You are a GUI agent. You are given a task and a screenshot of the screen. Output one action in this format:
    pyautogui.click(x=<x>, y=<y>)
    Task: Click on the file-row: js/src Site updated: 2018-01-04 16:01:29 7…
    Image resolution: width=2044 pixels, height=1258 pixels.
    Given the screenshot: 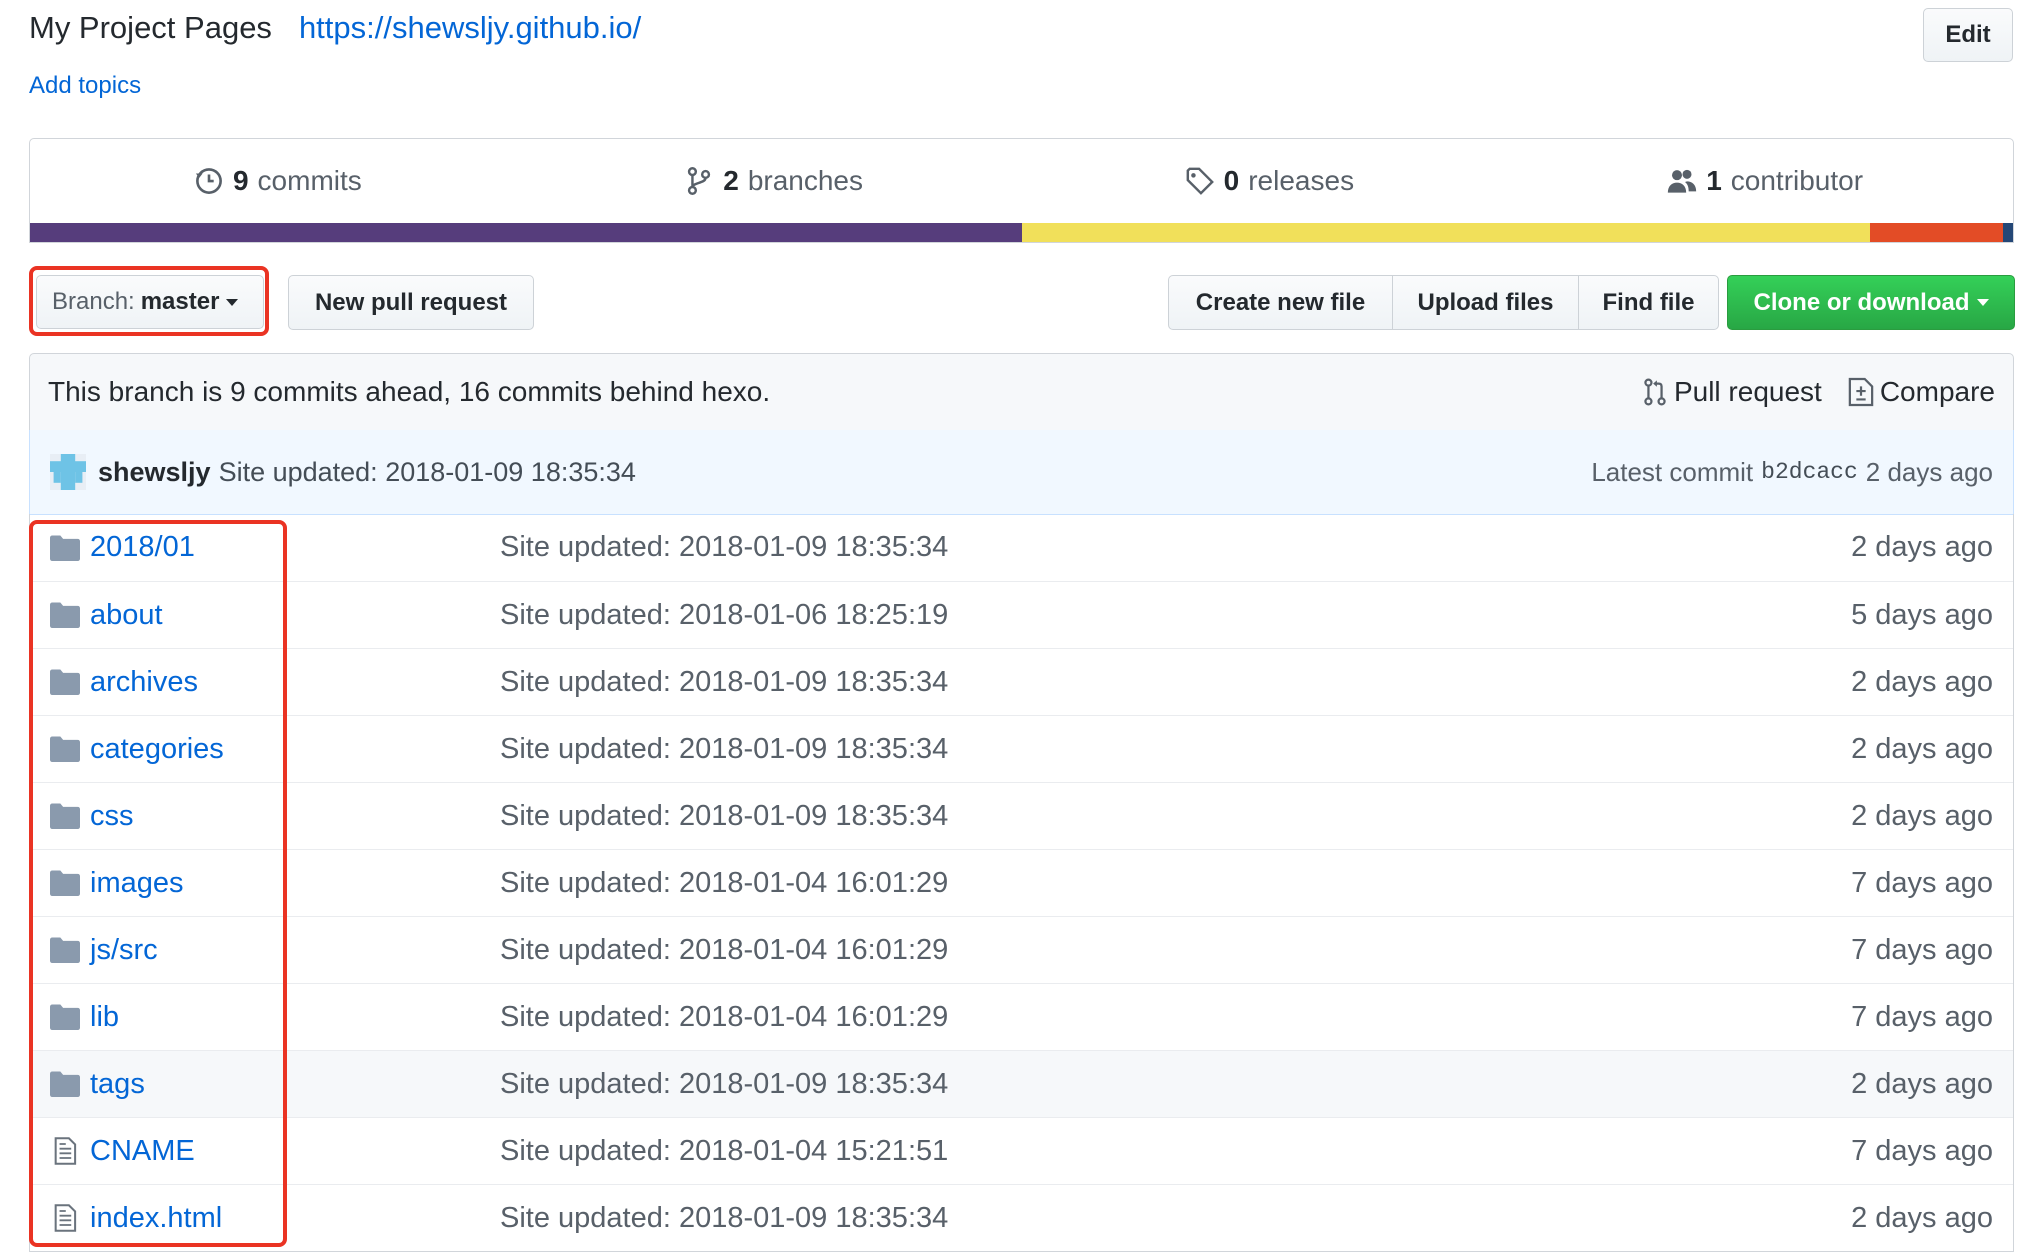 What is the action you would take?
    pyautogui.click(x=1021, y=949)
    